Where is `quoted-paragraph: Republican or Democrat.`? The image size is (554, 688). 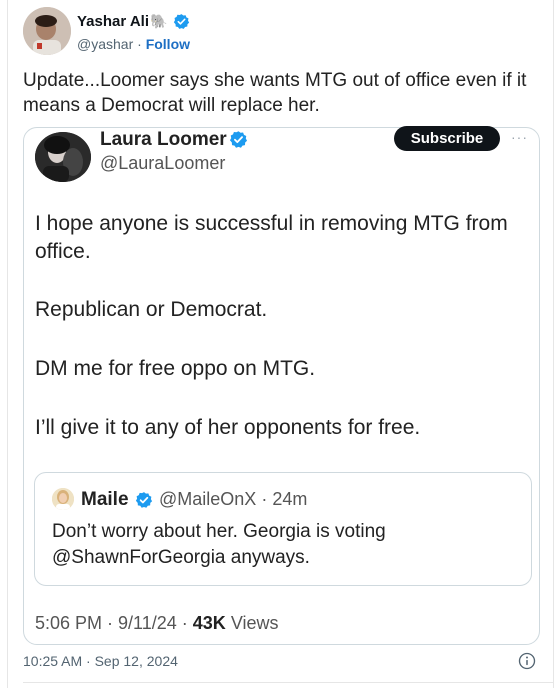
quoted-paragraph: Republican or Democrat. is located at coordinates (151, 309).